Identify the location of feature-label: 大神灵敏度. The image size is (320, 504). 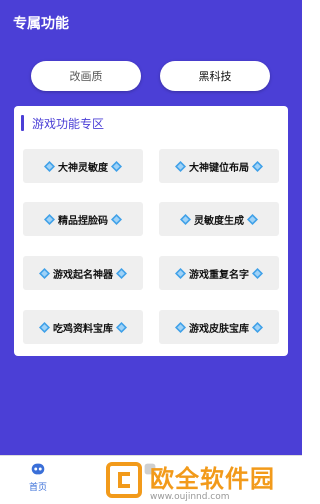
(83, 168).